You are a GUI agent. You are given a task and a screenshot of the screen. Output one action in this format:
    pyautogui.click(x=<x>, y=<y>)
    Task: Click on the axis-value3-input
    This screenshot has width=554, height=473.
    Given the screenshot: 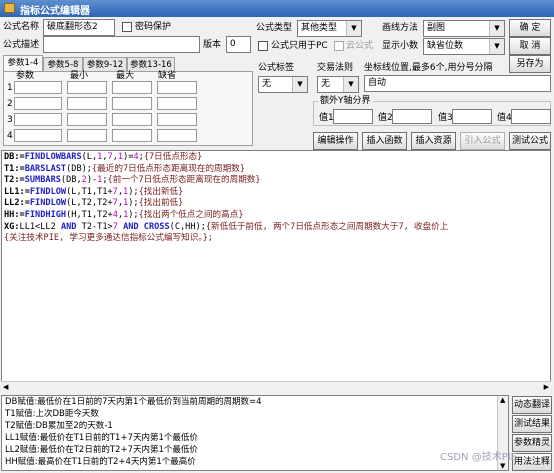 What is the action you would take?
    pyautogui.click(x=472, y=116)
    